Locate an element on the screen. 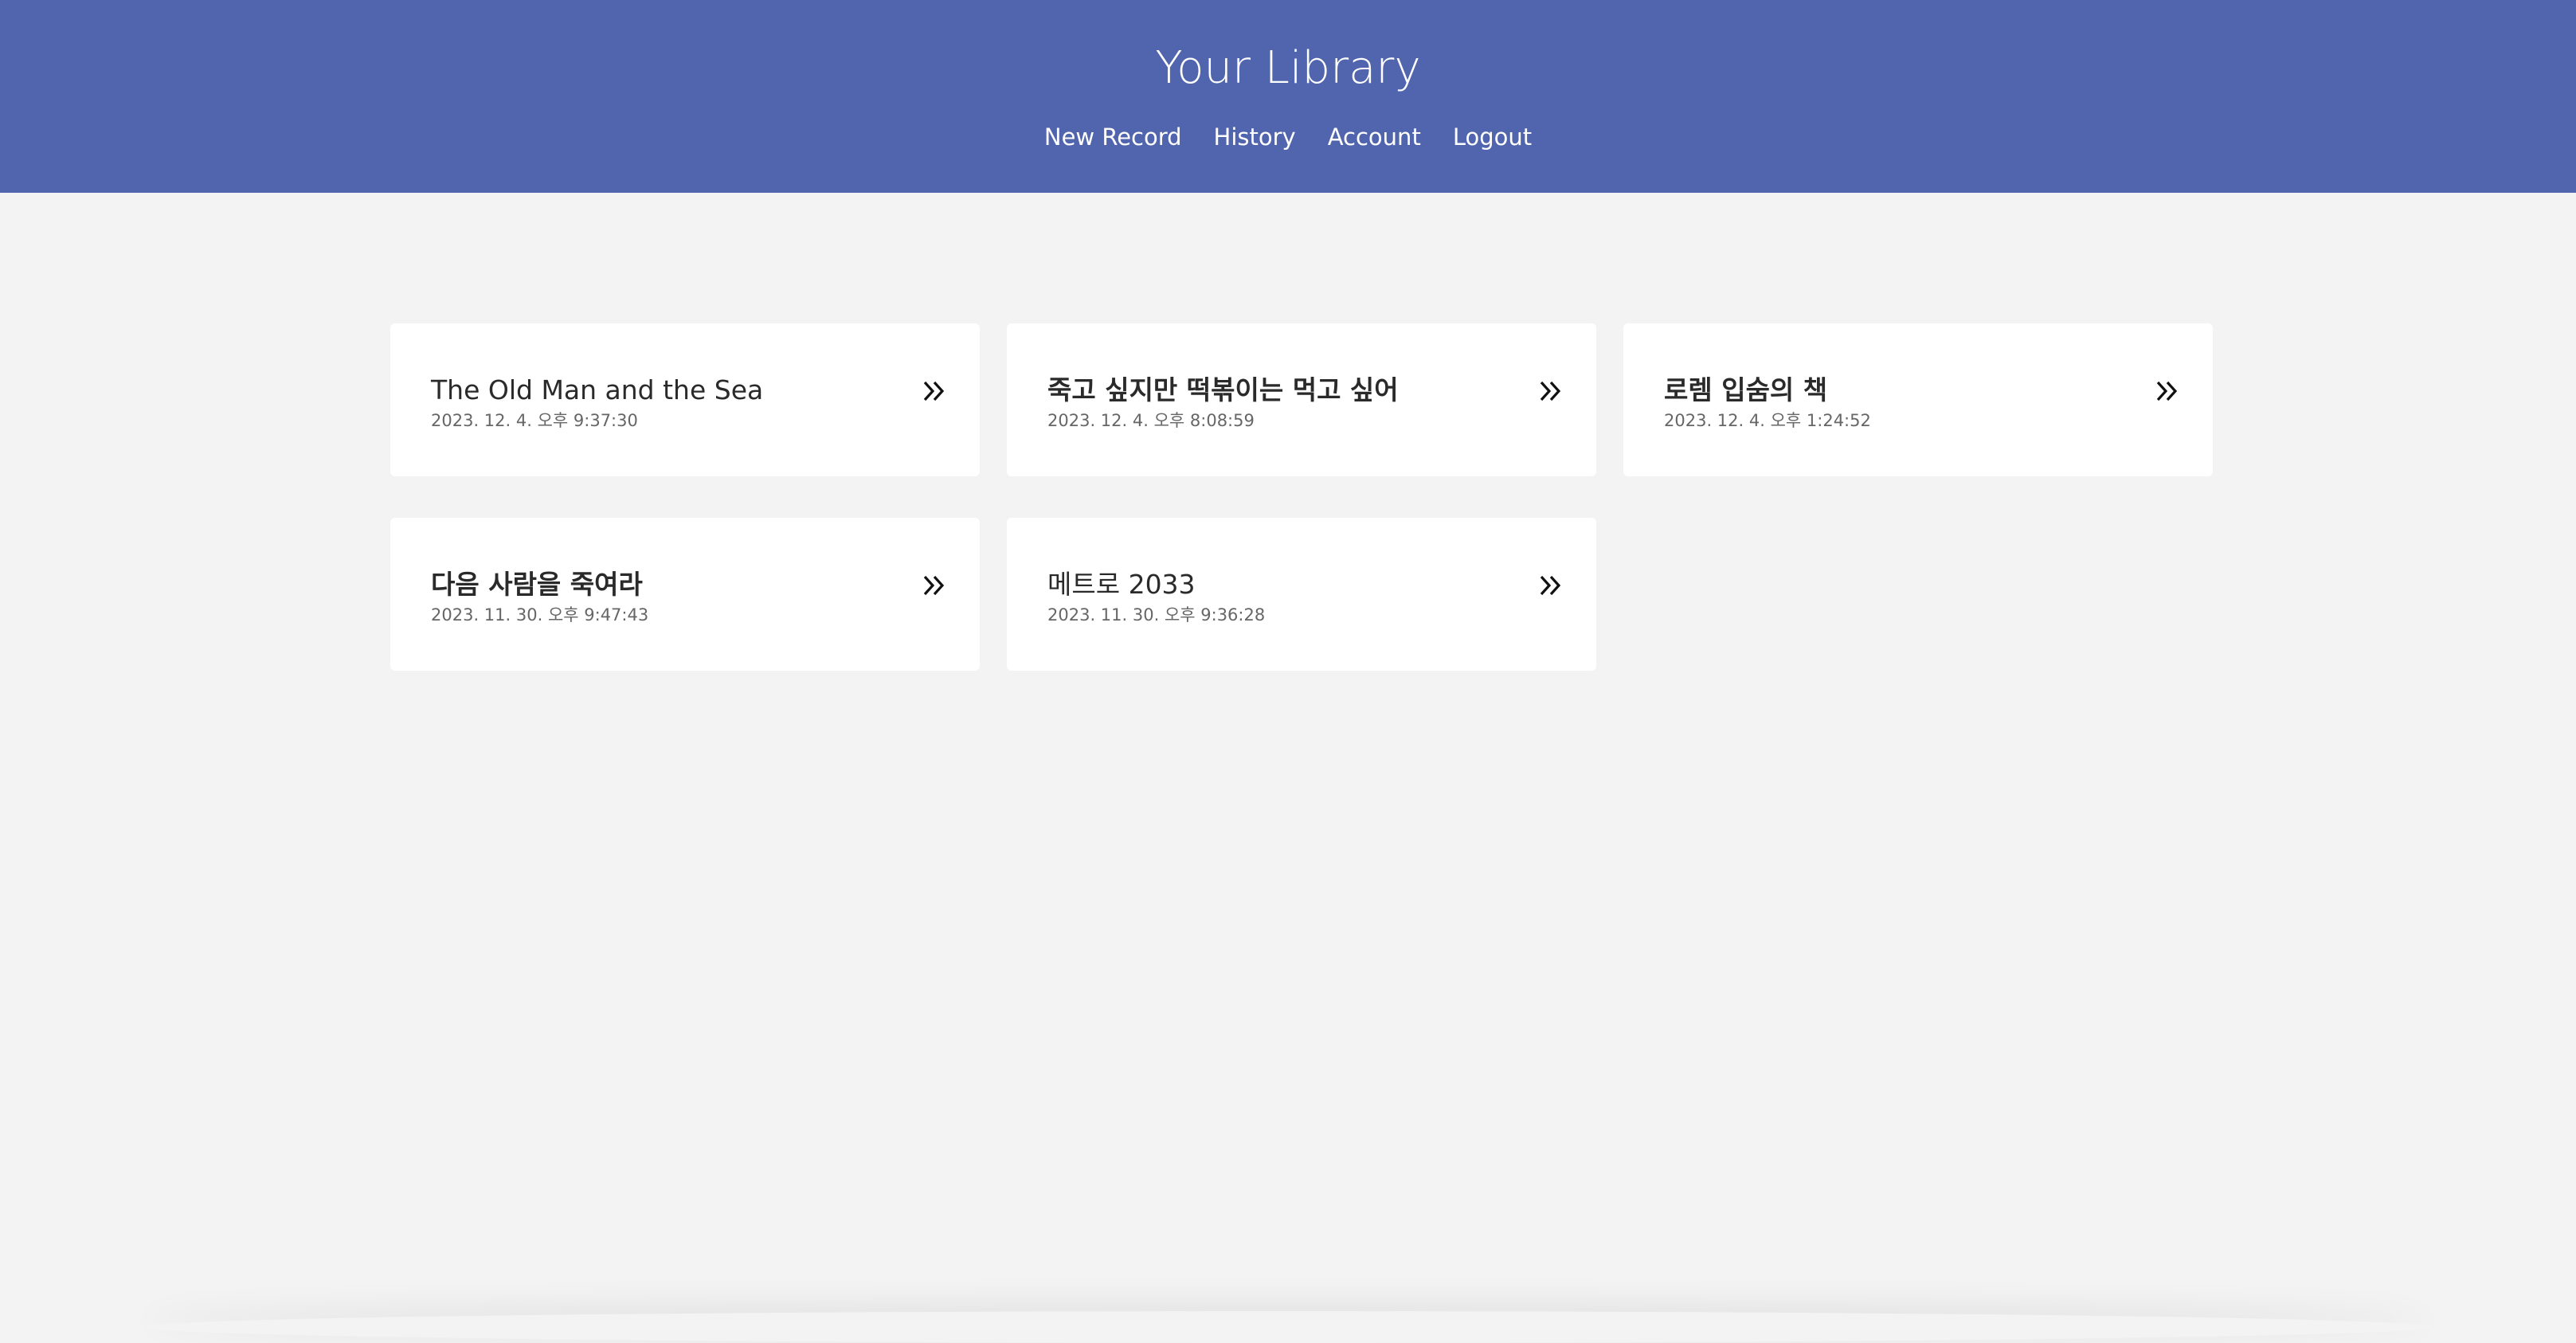  record-title: The Old Man and the Sea is located at coordinates (597, 390).